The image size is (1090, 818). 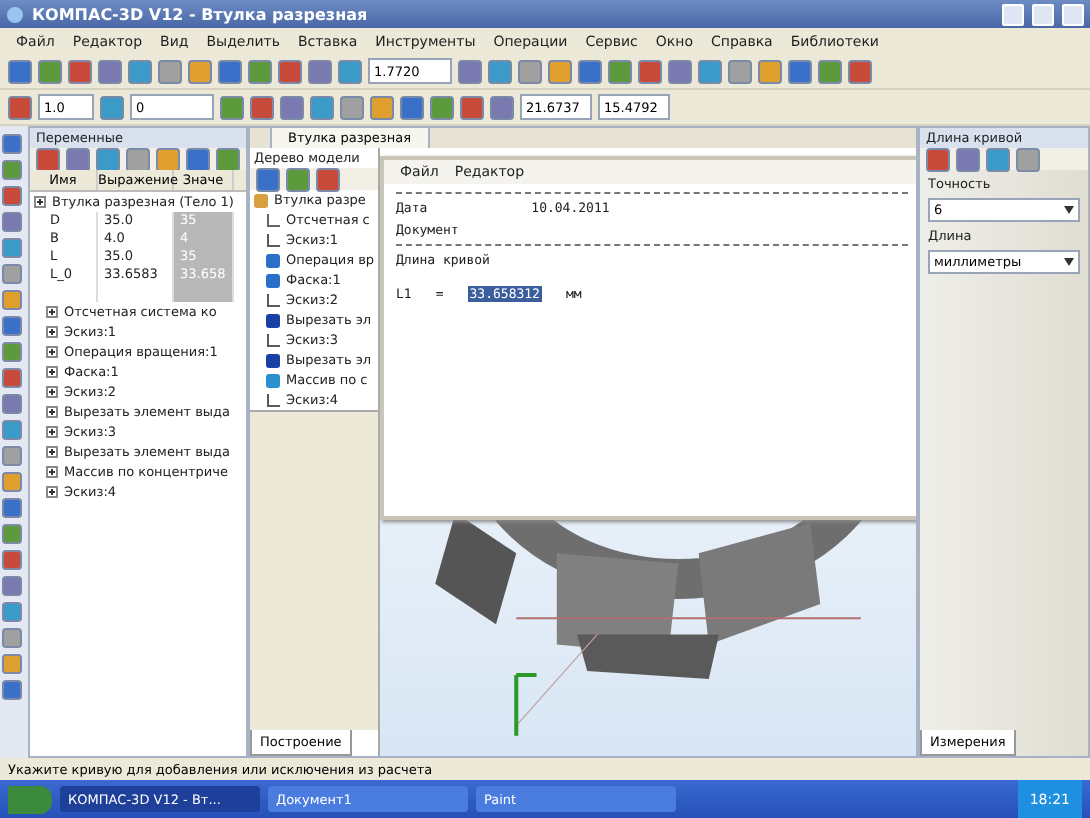 What do you see at coordinates (201, 14) in the screenshot?
I see `window-title: КОМПАС-3D V12 - Втулка разрезная` at bounding box center [201, 14].